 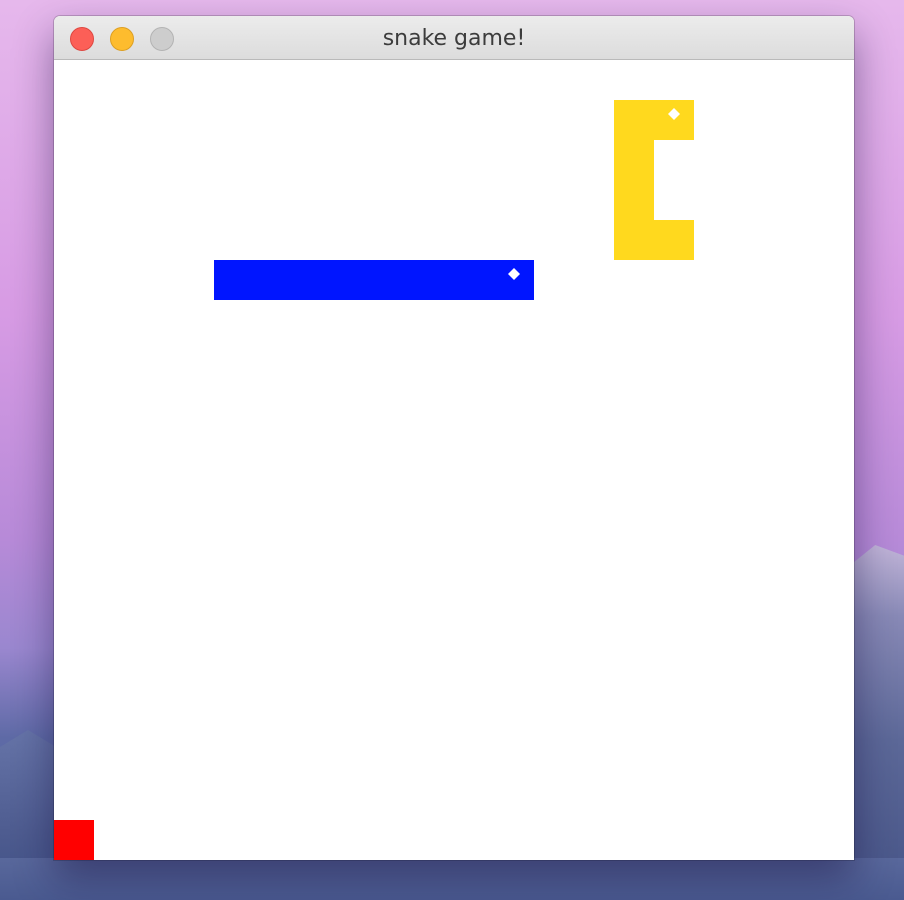 I want to click on desktop-mountain-bottom, so click(x=452, y=879).